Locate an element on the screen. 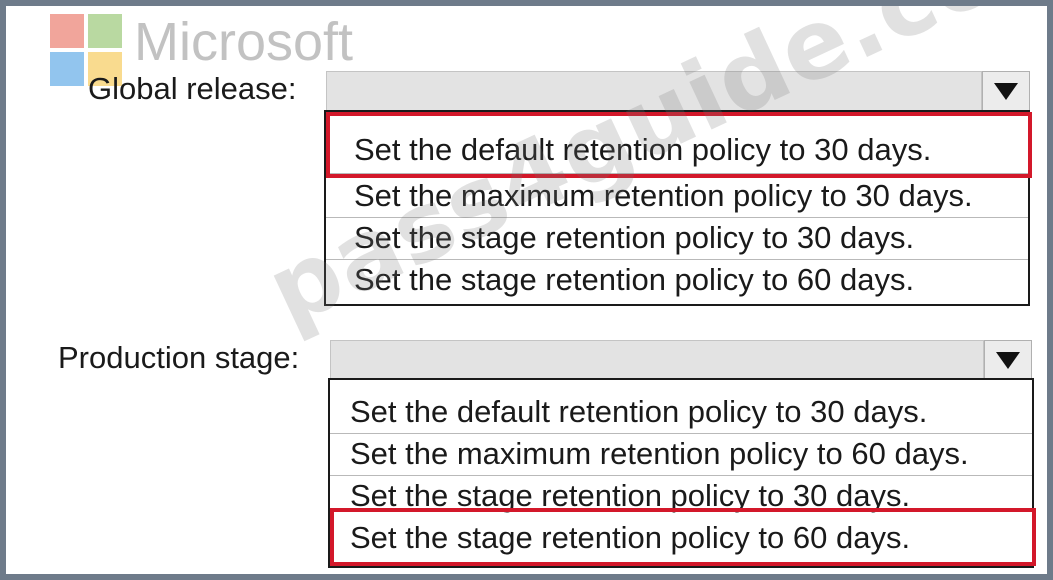  global-release-dropdown is located at coordinates (654, 91).